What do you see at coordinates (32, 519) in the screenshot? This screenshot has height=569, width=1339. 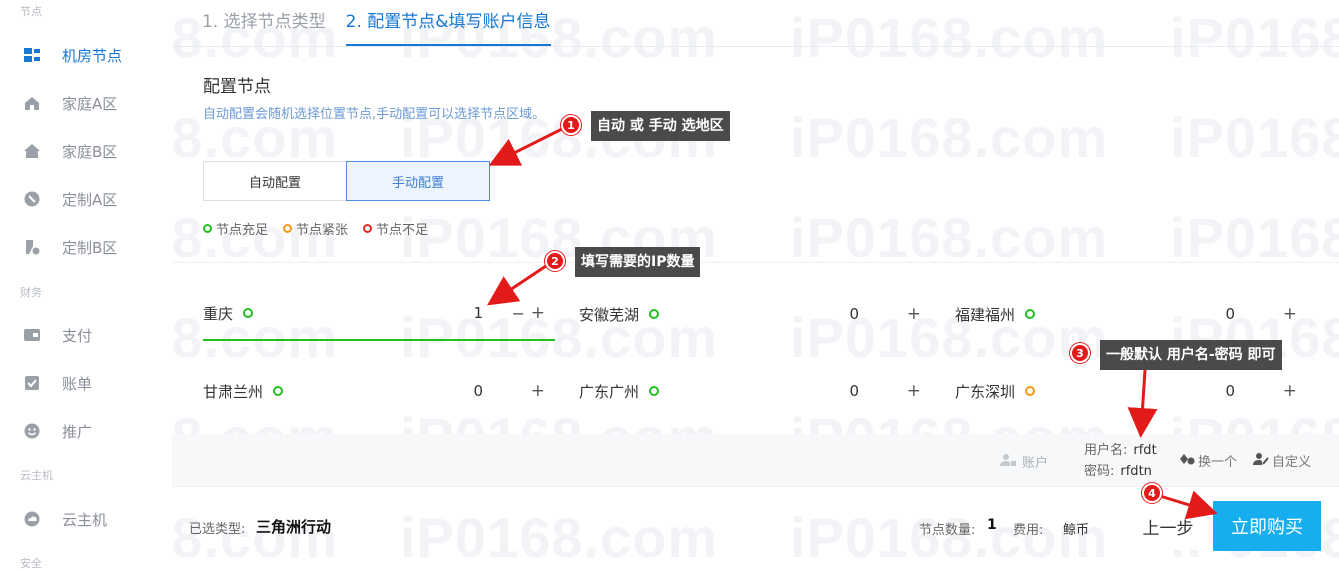 I see `cloud-icon` at bounding box center [32, 519].